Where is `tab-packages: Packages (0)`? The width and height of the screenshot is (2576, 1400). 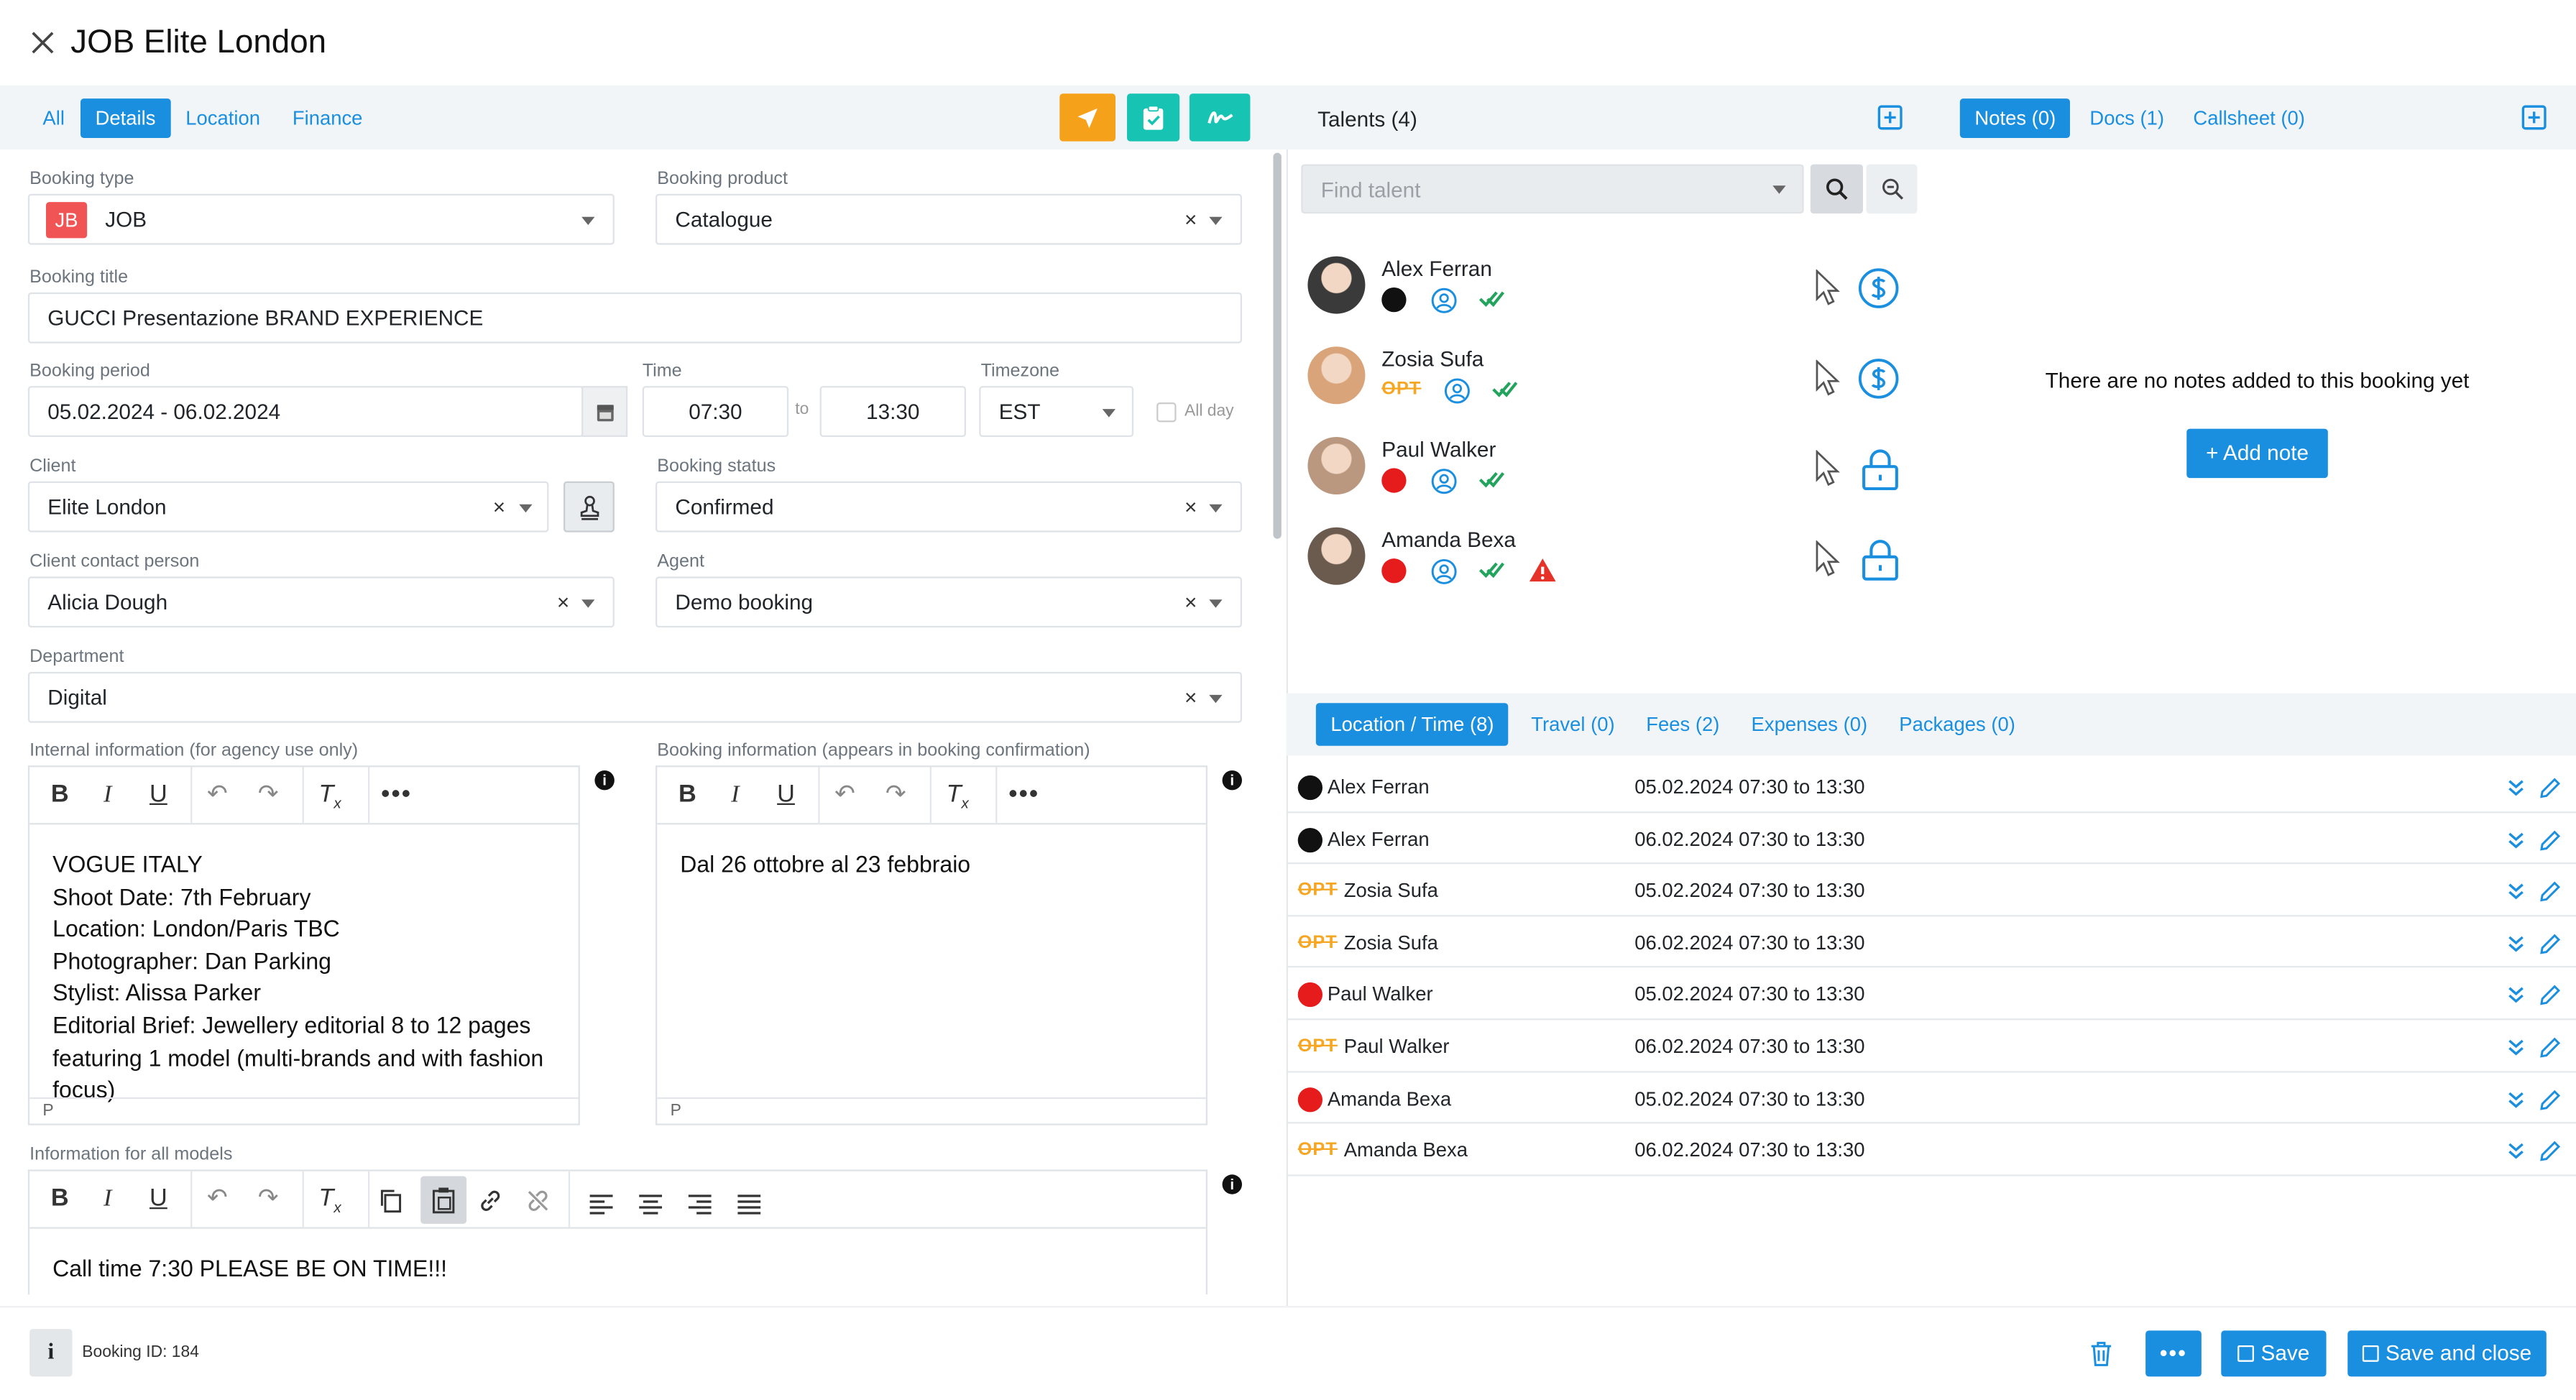
tab-packages: Packages (0) is located at coordinates (1957, 724).